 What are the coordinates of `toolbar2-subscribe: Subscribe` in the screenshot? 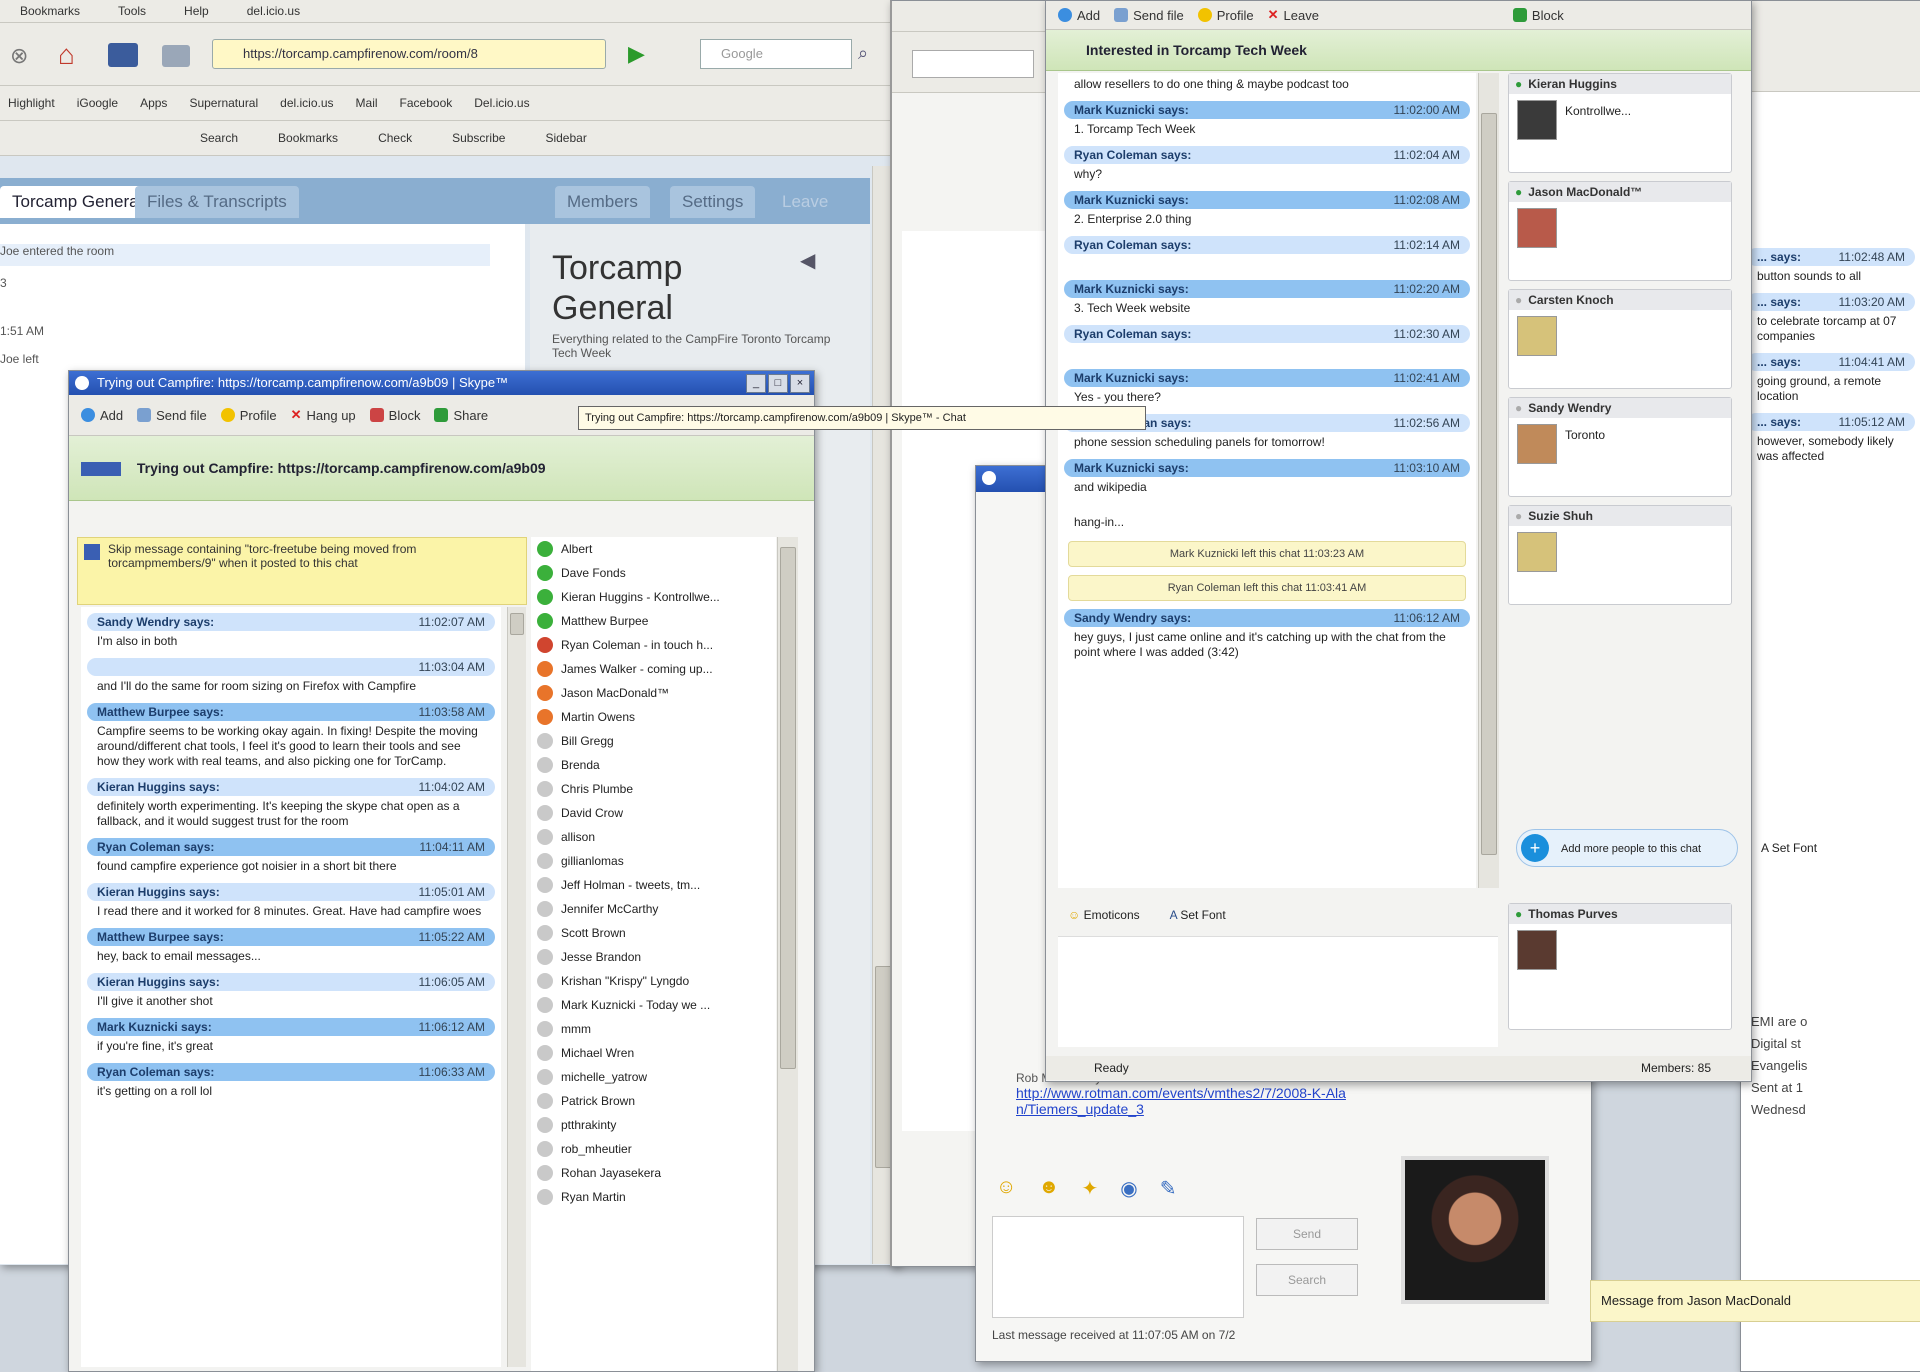 It's located at (478, 138).